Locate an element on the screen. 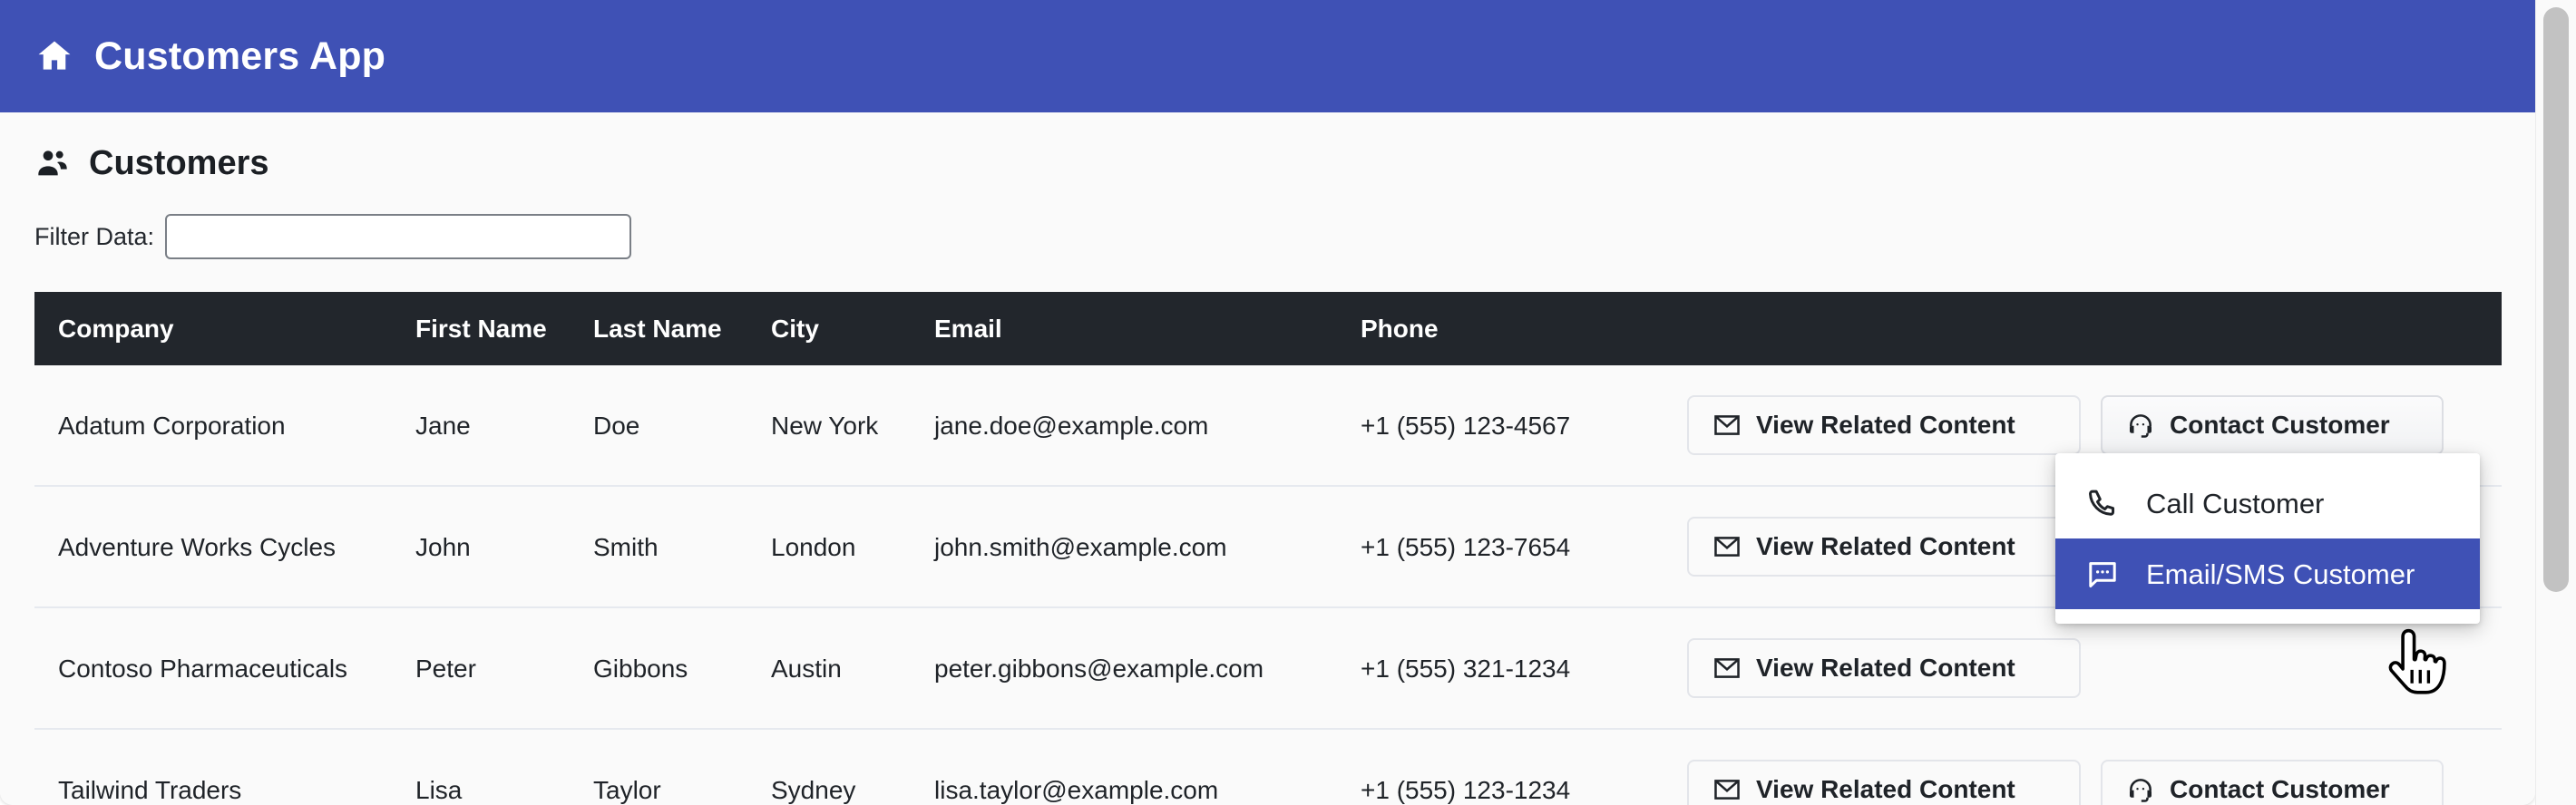 The image size is (2576, 805). menu-item-call-customer: Call Customer is located at coordinates (2267, 503).